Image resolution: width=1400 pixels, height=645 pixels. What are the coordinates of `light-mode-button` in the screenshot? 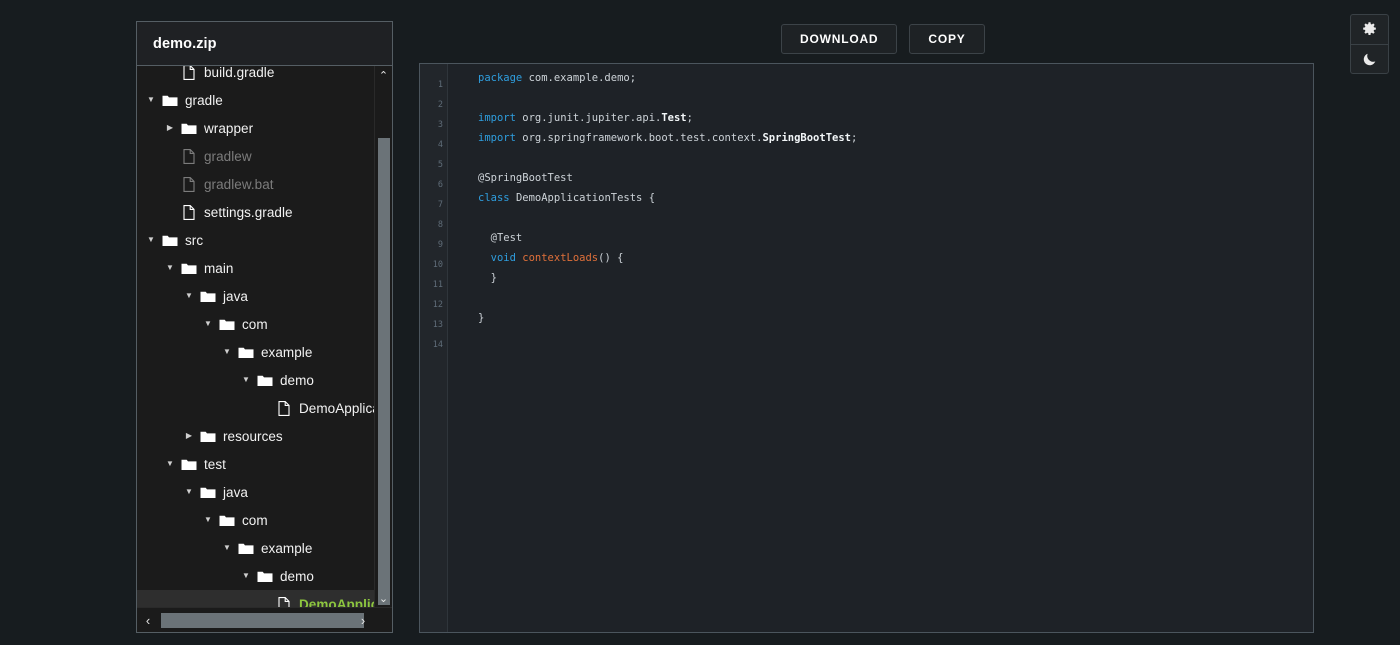 It's located at (1369, 29).